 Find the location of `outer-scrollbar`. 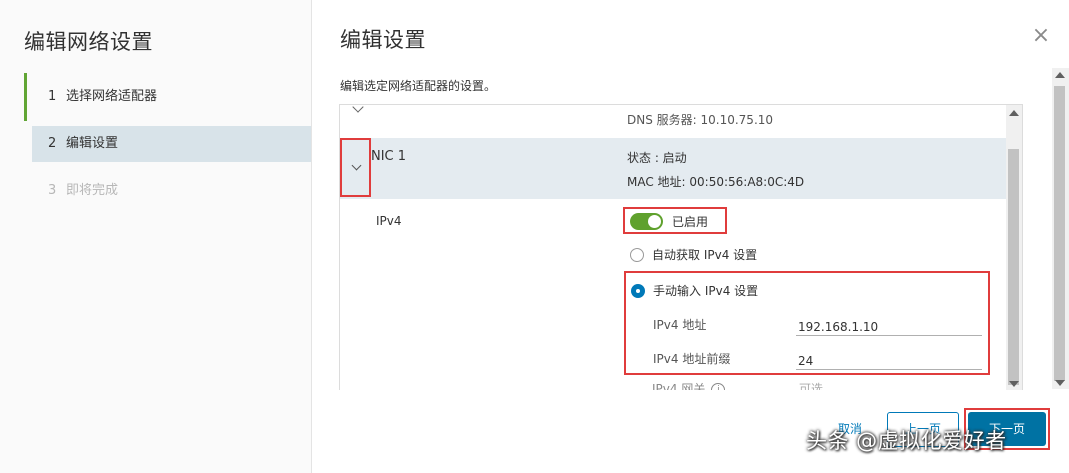

outer-scrollbar is located at coordinates (1060, 228).